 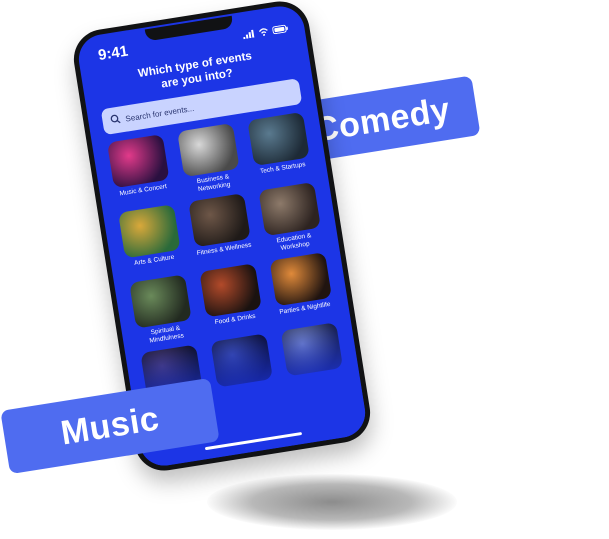 I want to click on category-card: Spiritual & Mindfulness, so click(x=162, y=311).